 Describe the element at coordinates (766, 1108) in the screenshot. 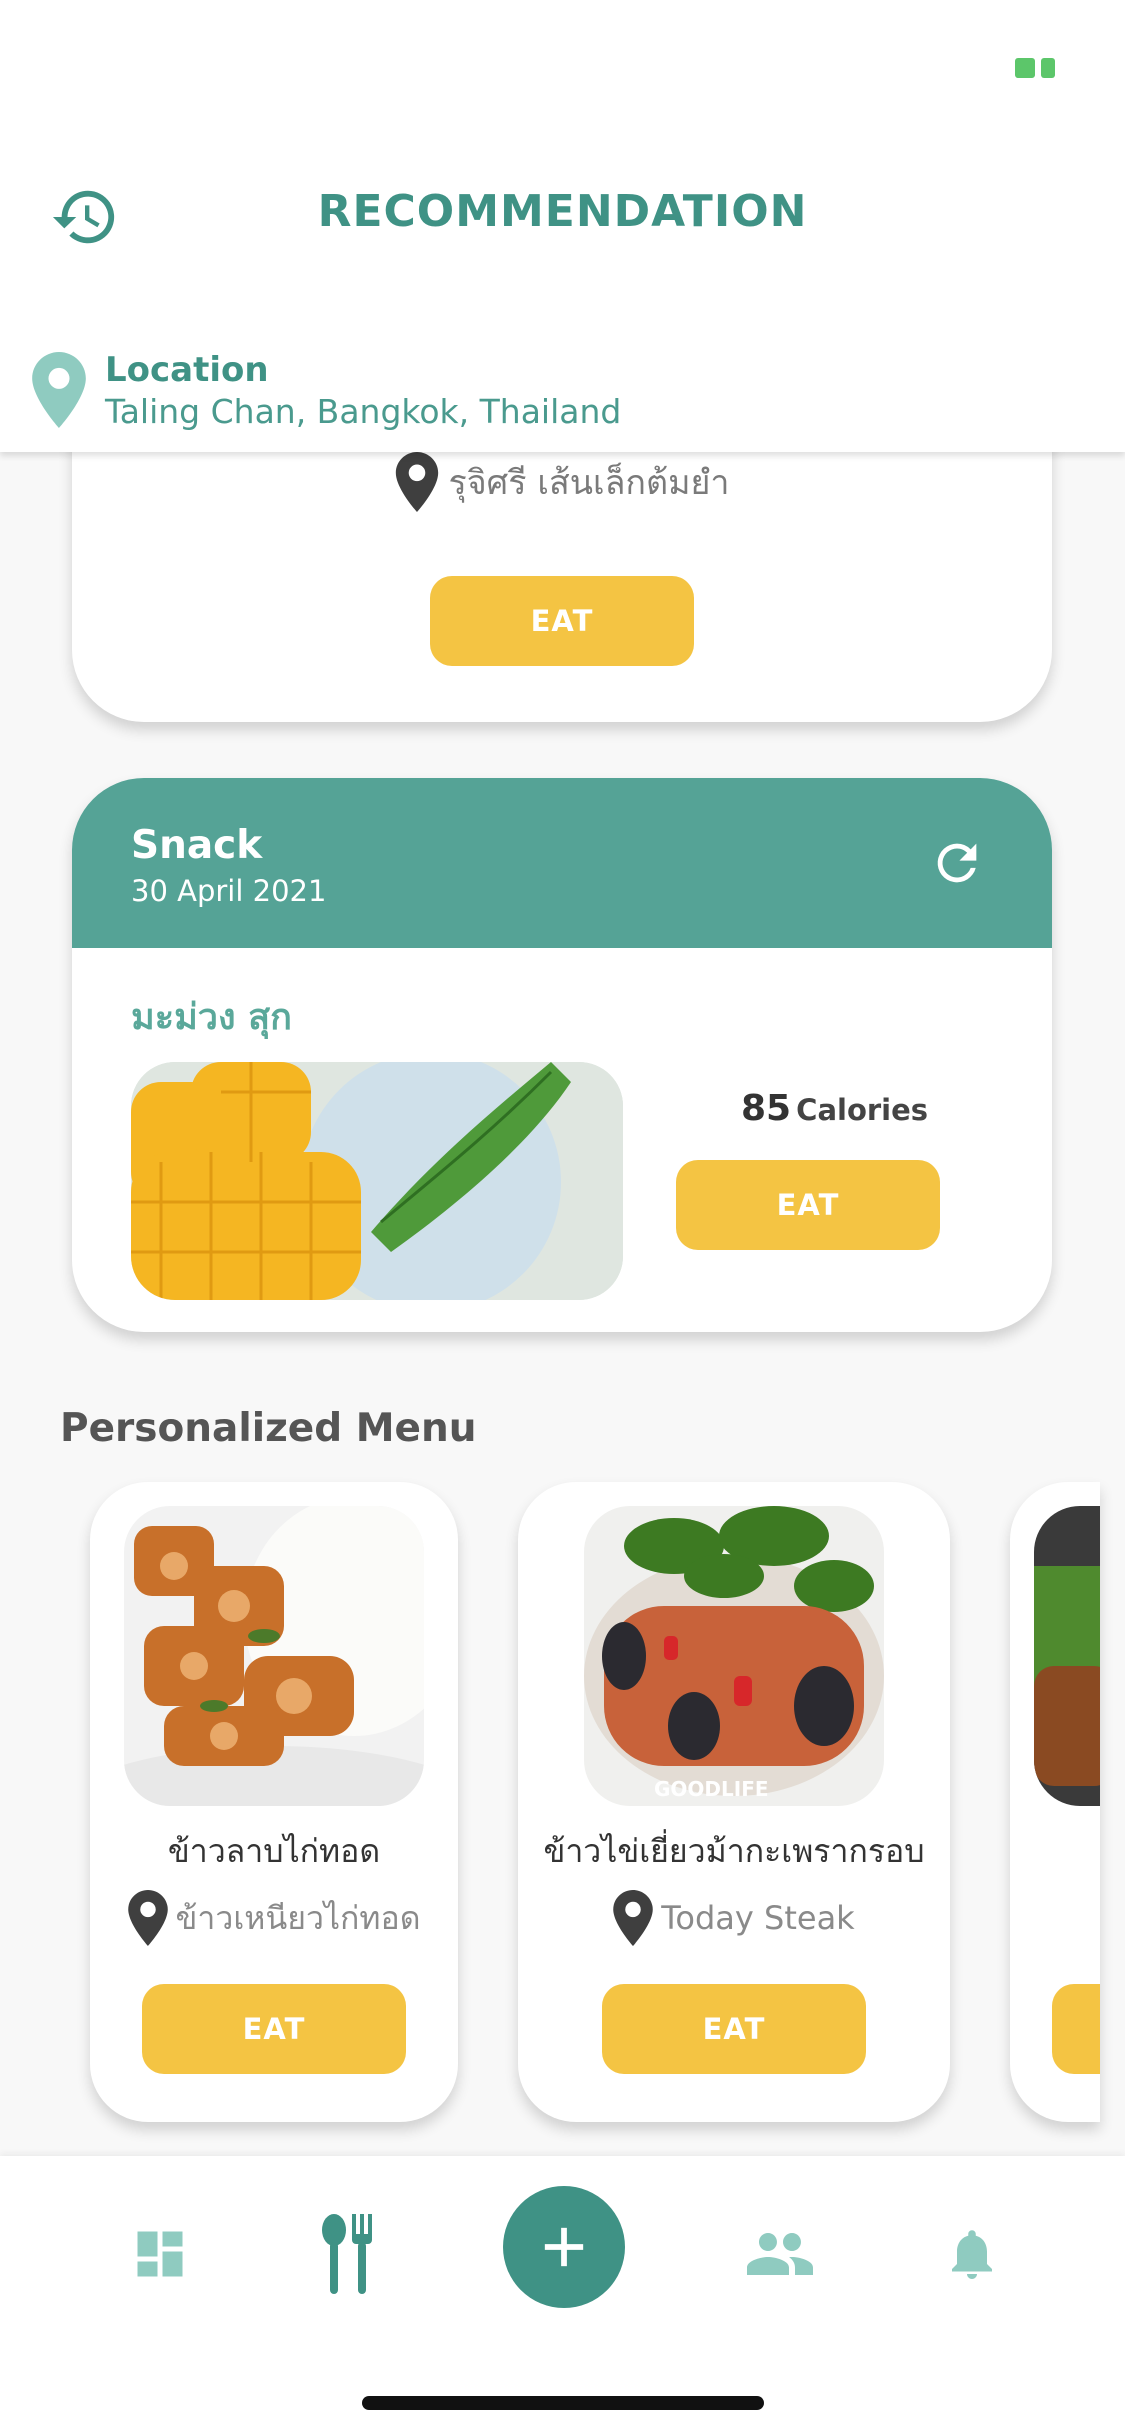

I see `calories-value: 85` at that location.